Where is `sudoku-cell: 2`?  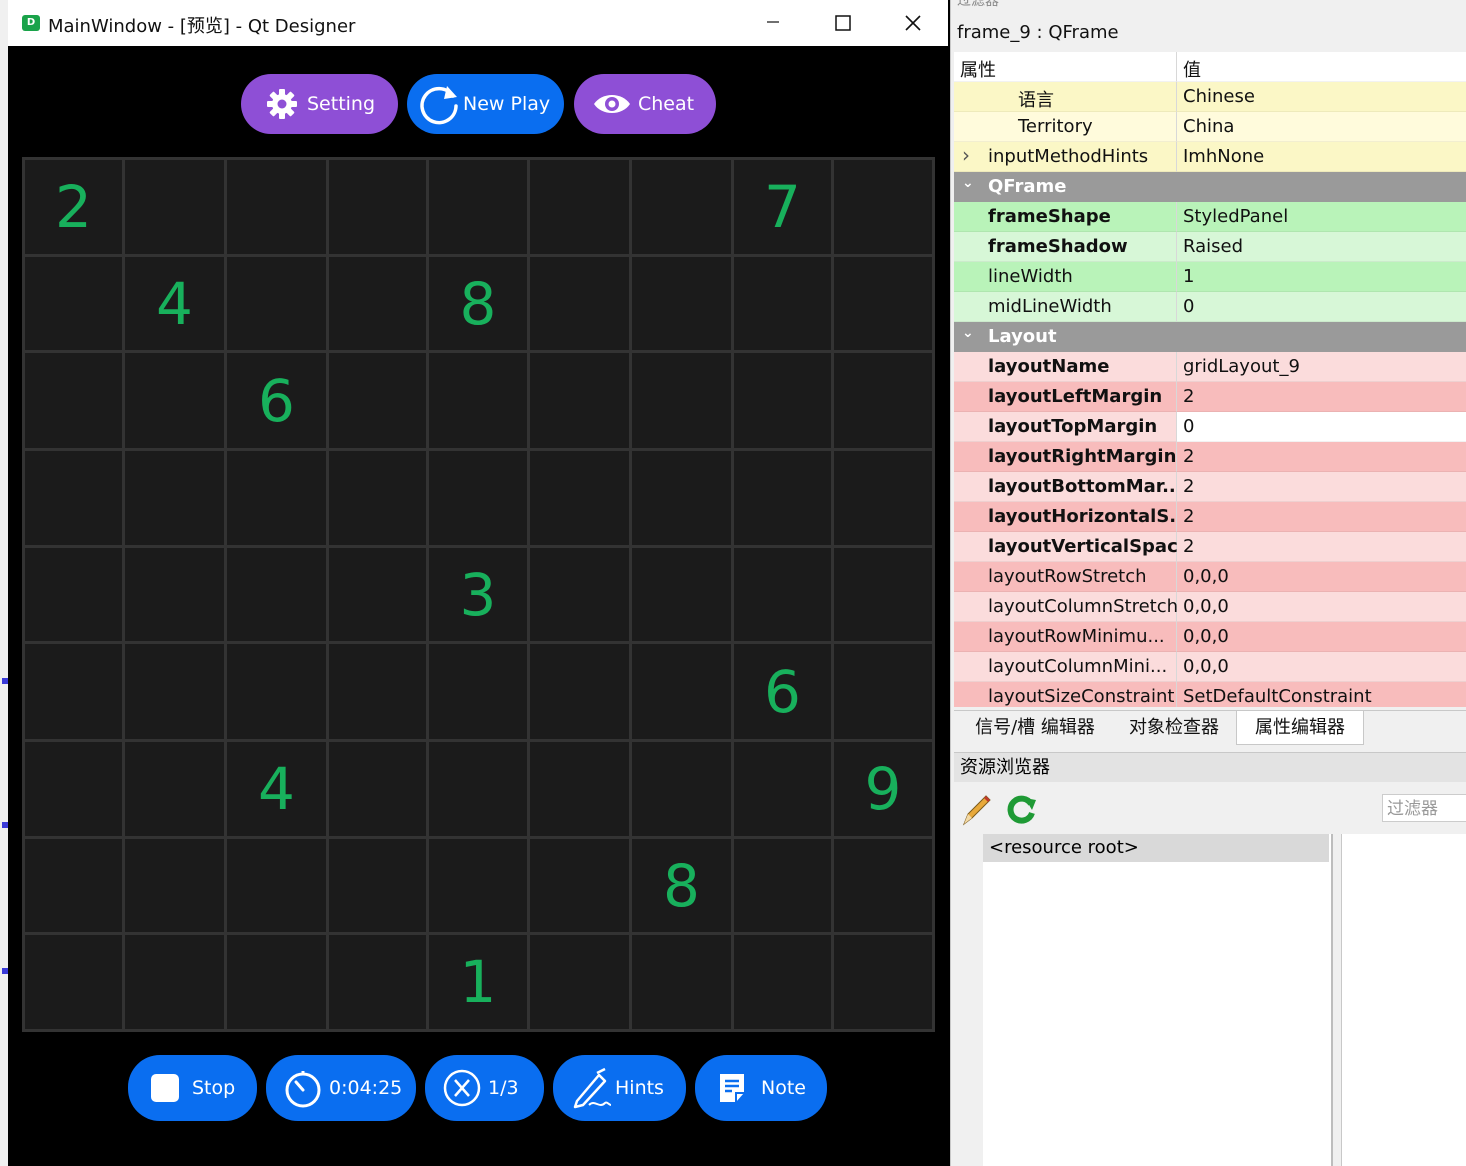 sudoku-cell: 2 is located at coordinates (73, 207).